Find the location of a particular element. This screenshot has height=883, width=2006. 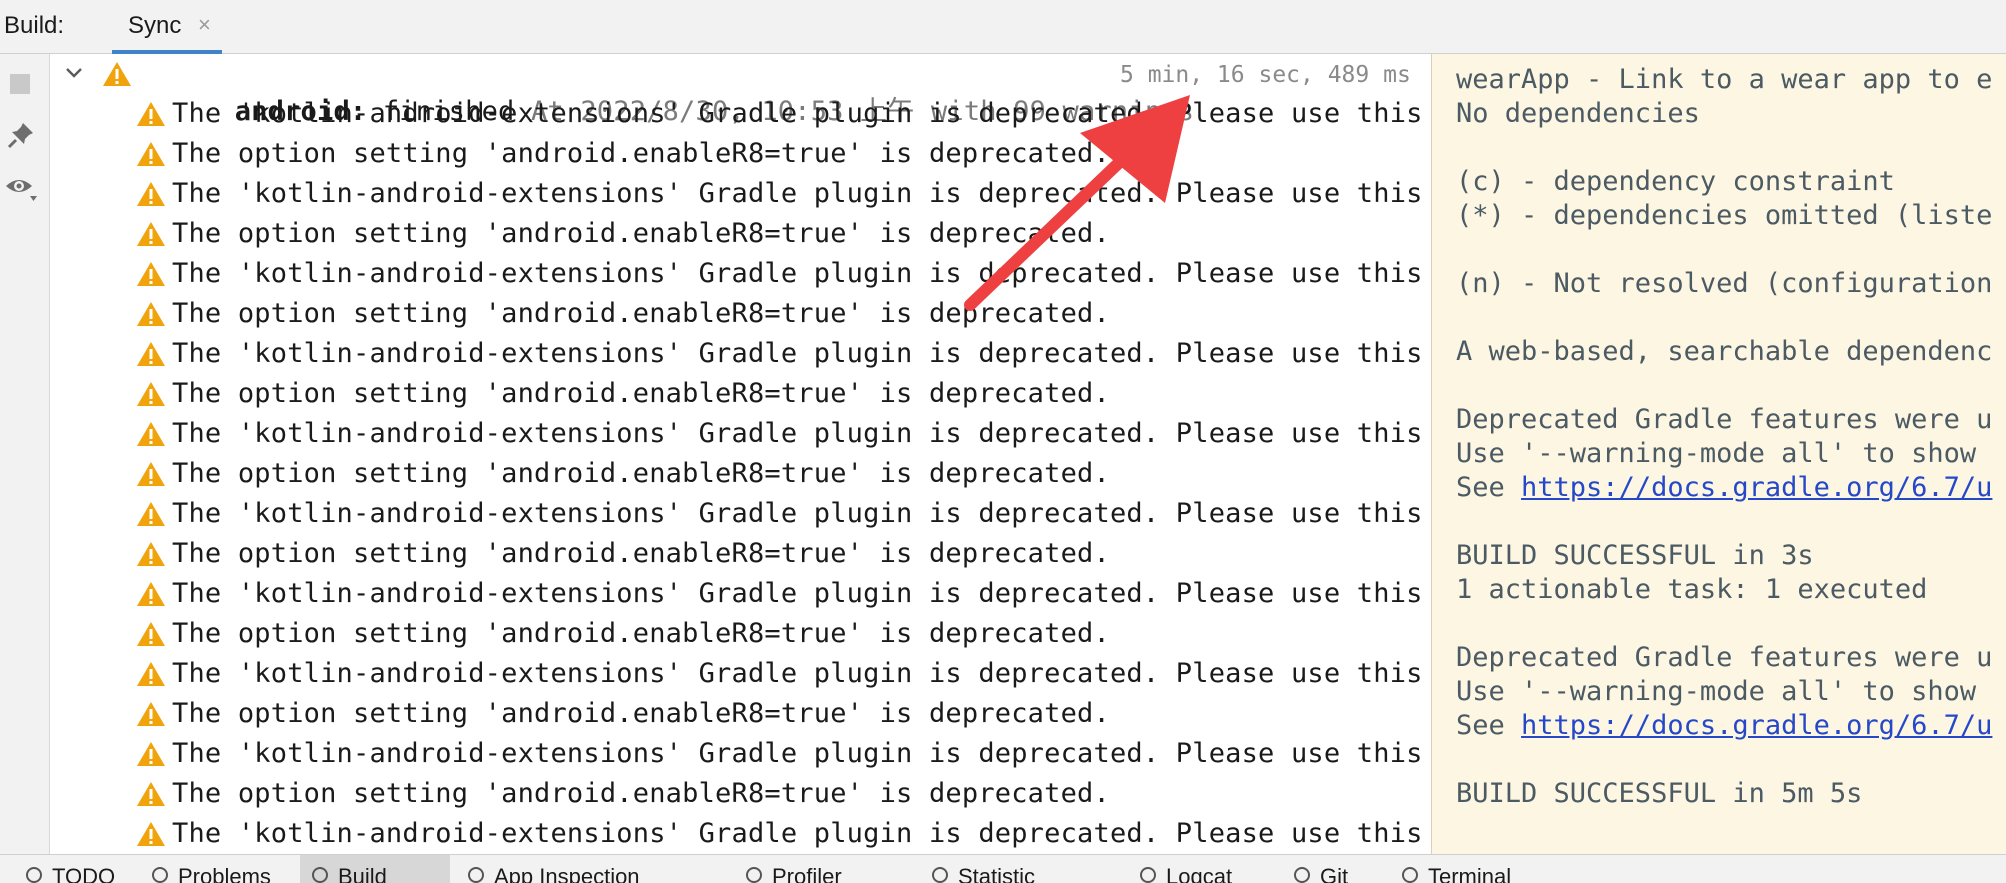

bottom-tab-git: Git is located at coordinates (1332, 869).